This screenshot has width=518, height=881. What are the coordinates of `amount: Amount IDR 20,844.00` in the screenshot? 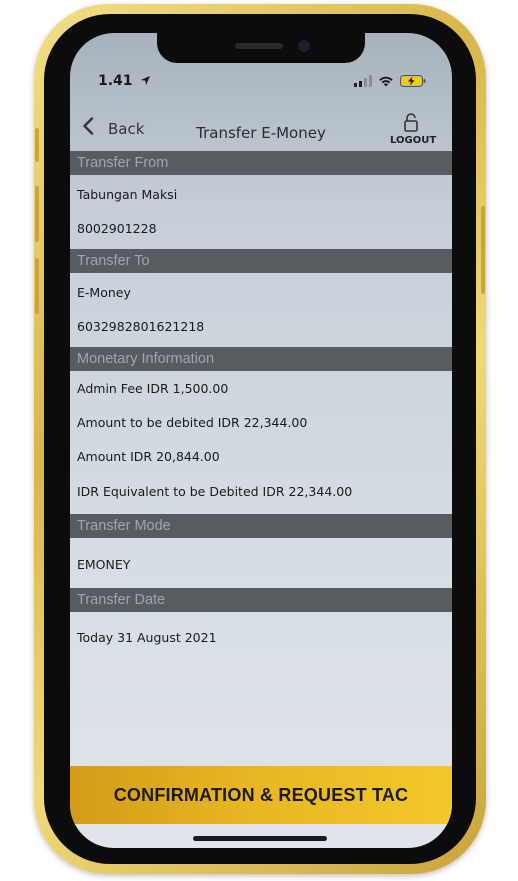 It's located at (148, 456).